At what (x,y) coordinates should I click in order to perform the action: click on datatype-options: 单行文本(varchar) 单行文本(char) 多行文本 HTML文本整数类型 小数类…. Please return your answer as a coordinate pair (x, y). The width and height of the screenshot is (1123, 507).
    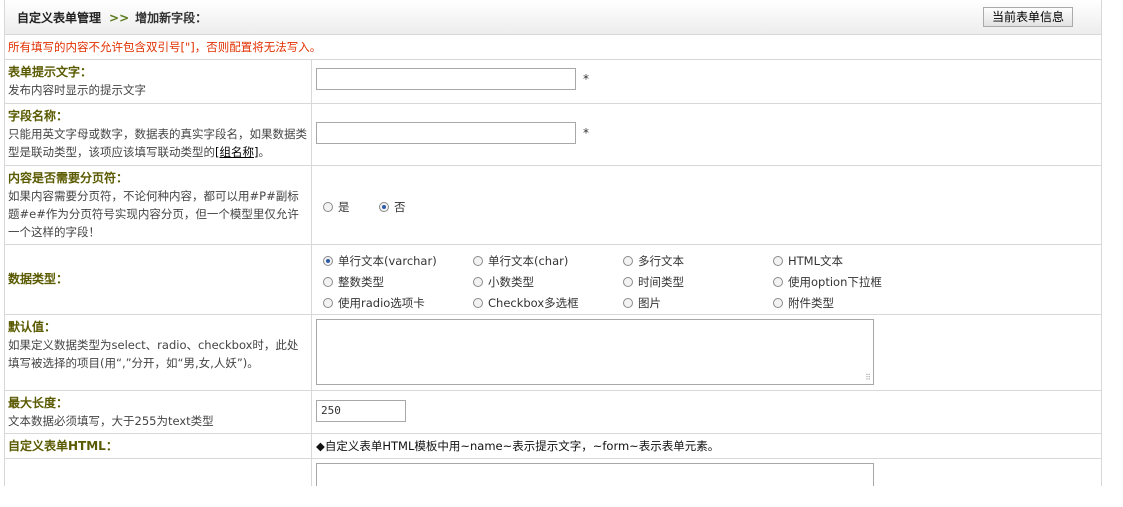
    Looking at the image, I should click on (707, 279).